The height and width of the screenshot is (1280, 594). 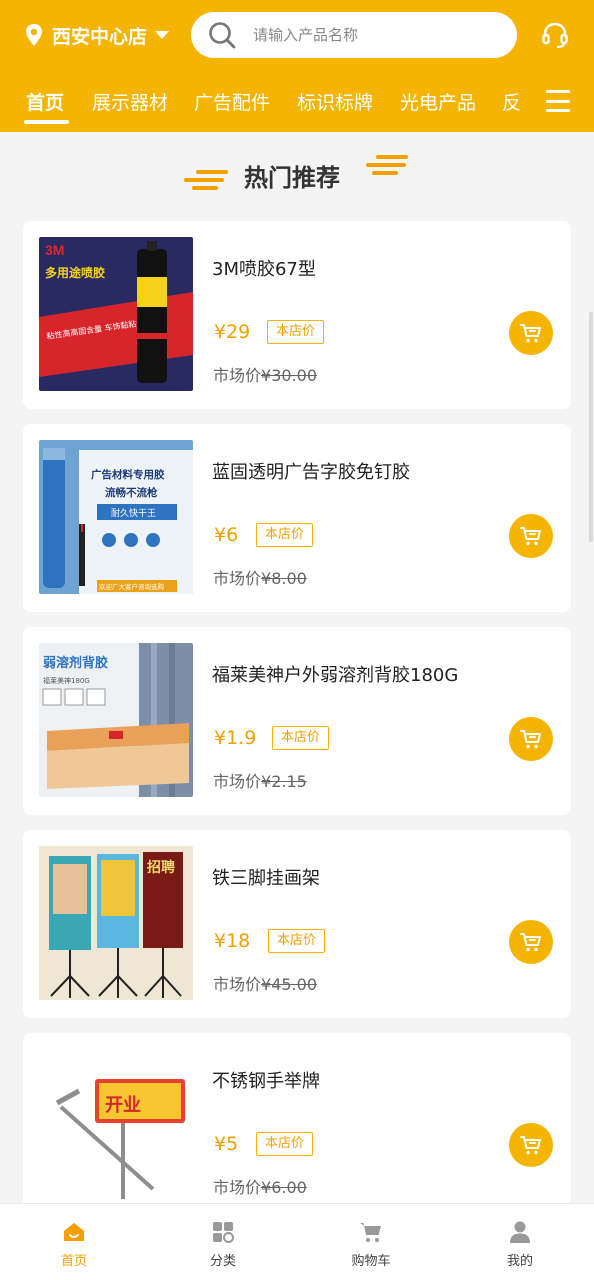 What do you see at coordinates (591, 427) in the screenshot?
I see `scrollbar-thumb` at bounding box center [591, 427].